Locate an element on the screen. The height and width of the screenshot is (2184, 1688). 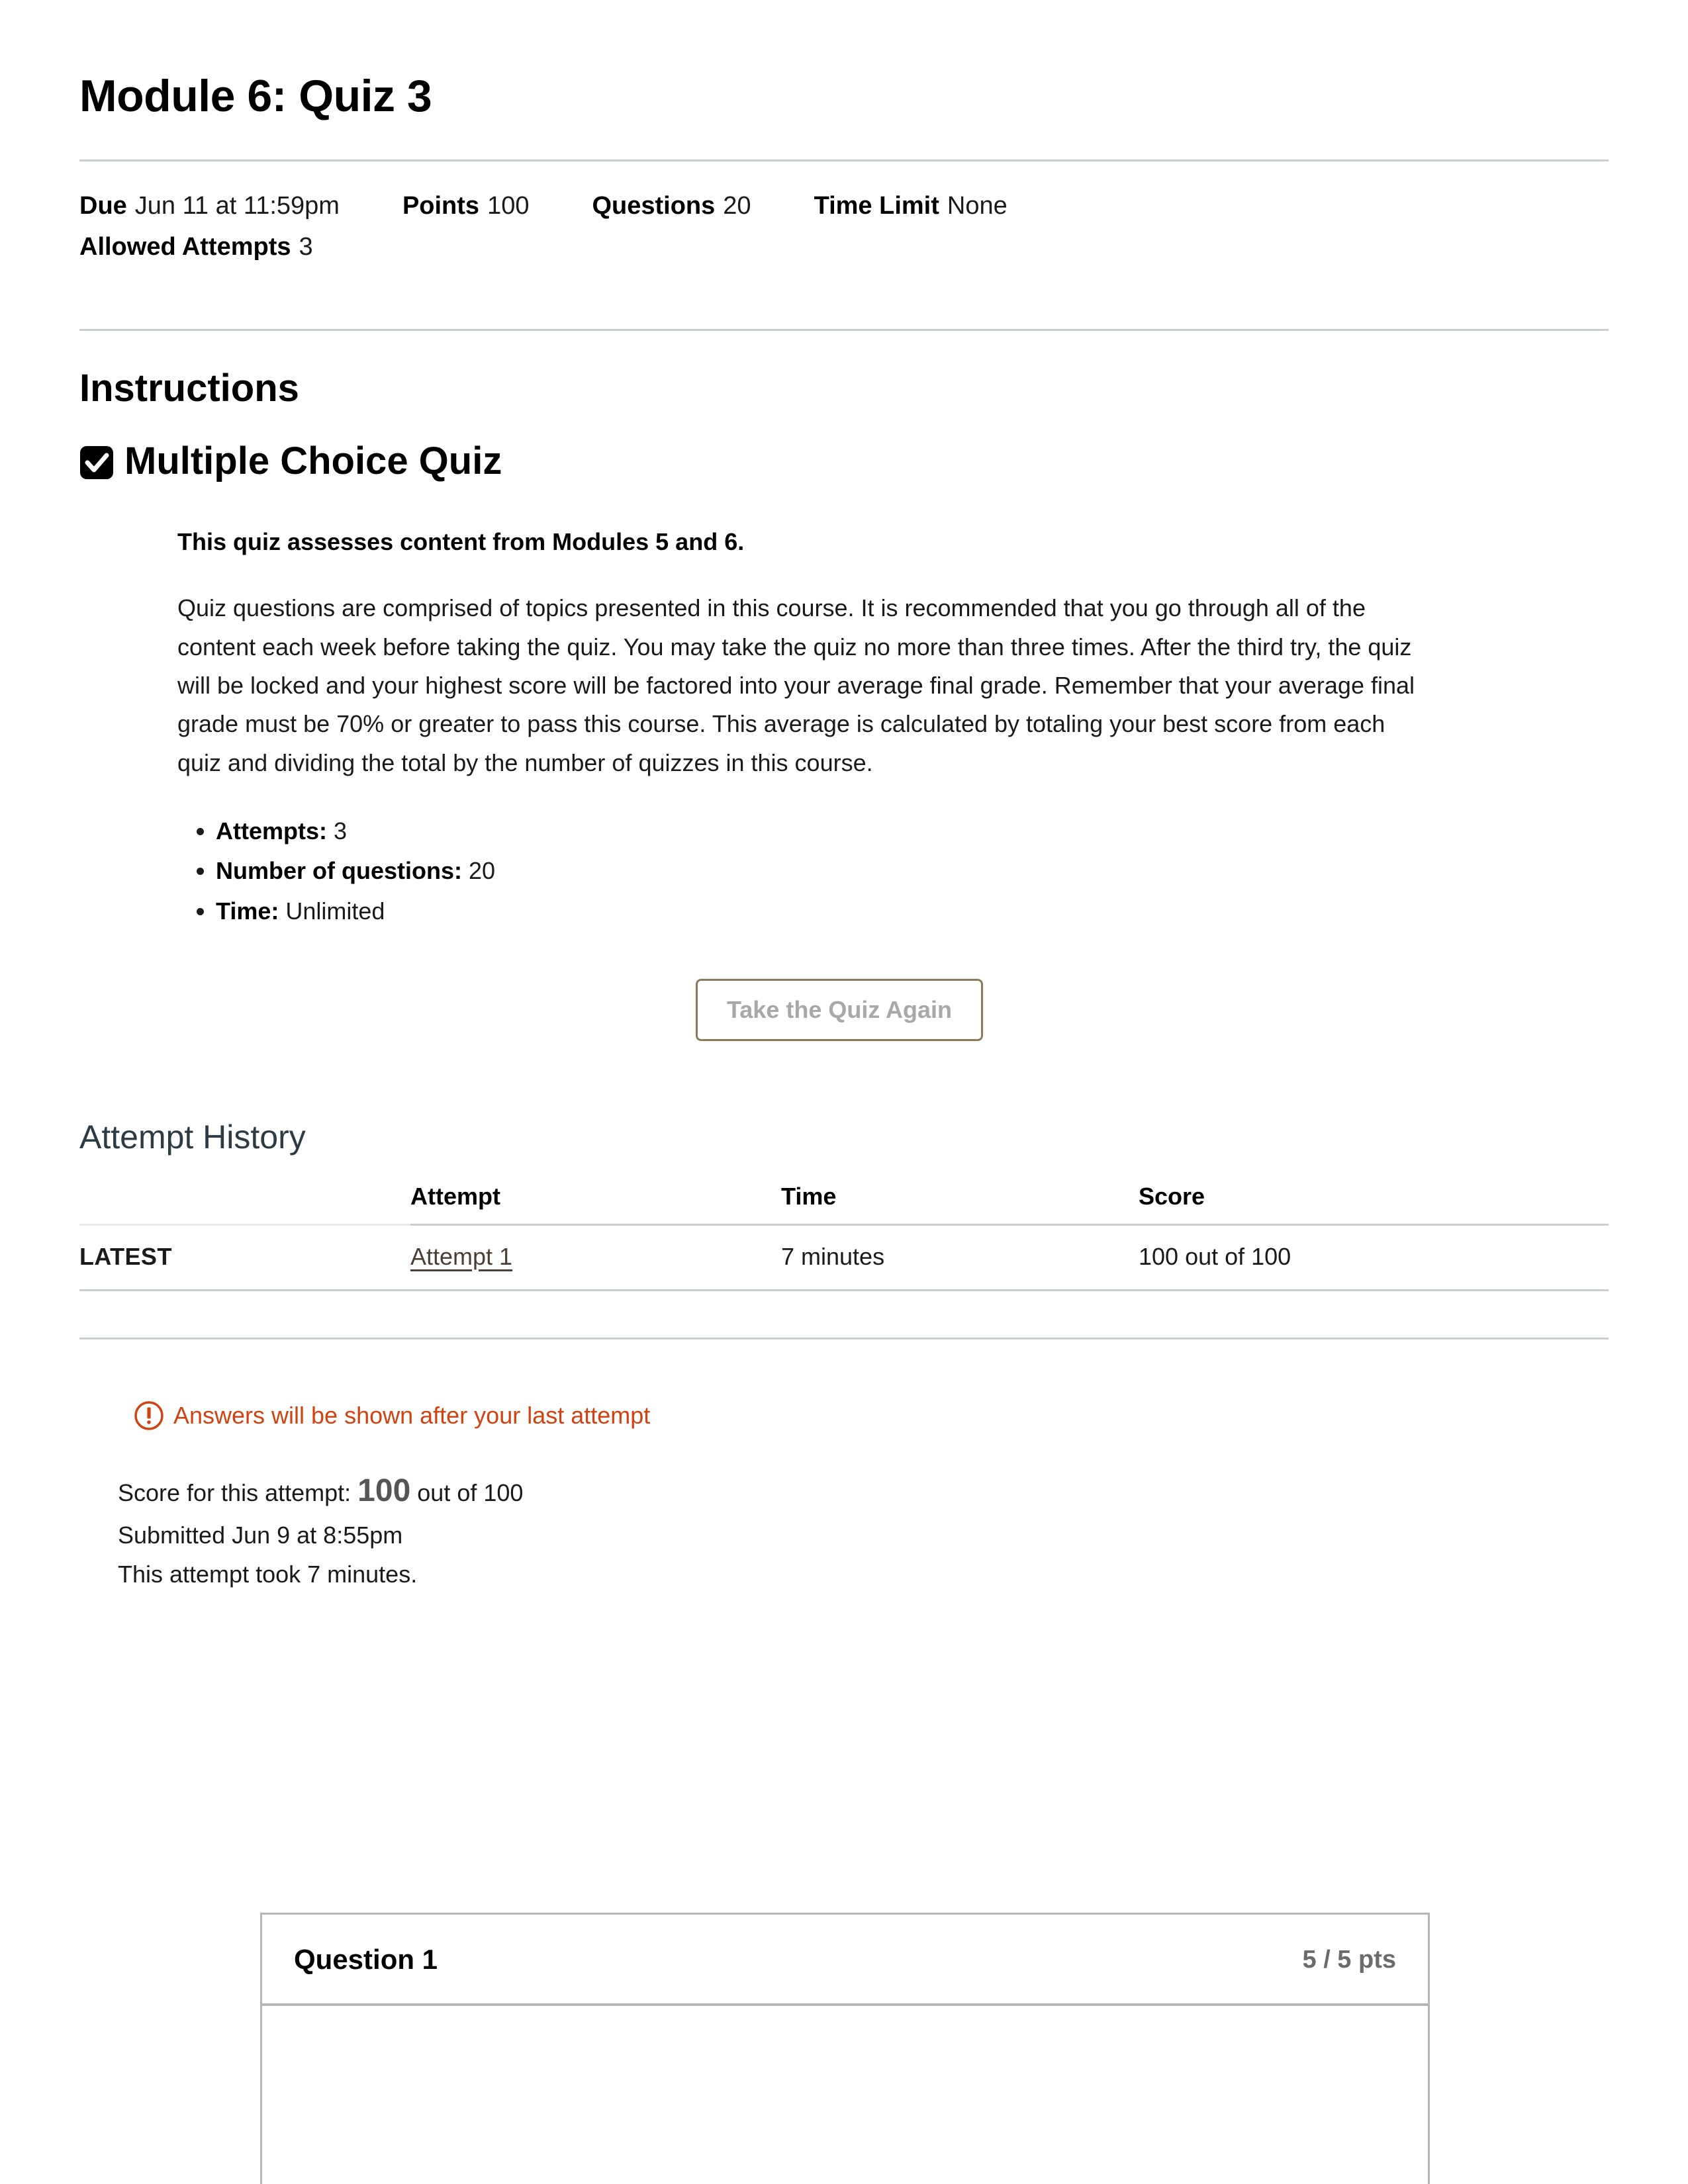
meta-points-label: Points is located at coordinates (441, 205).